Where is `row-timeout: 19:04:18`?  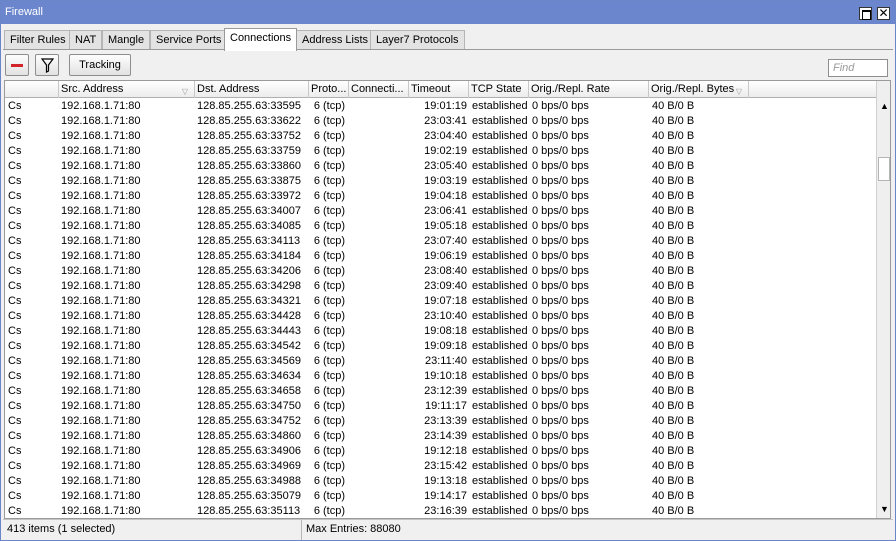
row-timeout: 19:04:18 is located at coordinates (445, 196).